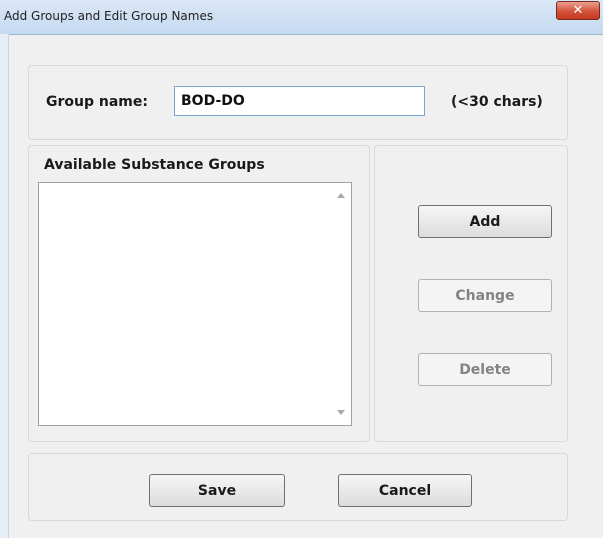 The image size is (603, 538). What do you see at coordinates (341, 412) in the screenshot?
I see `scroll-down-icon` at bounding box center [341, 412].